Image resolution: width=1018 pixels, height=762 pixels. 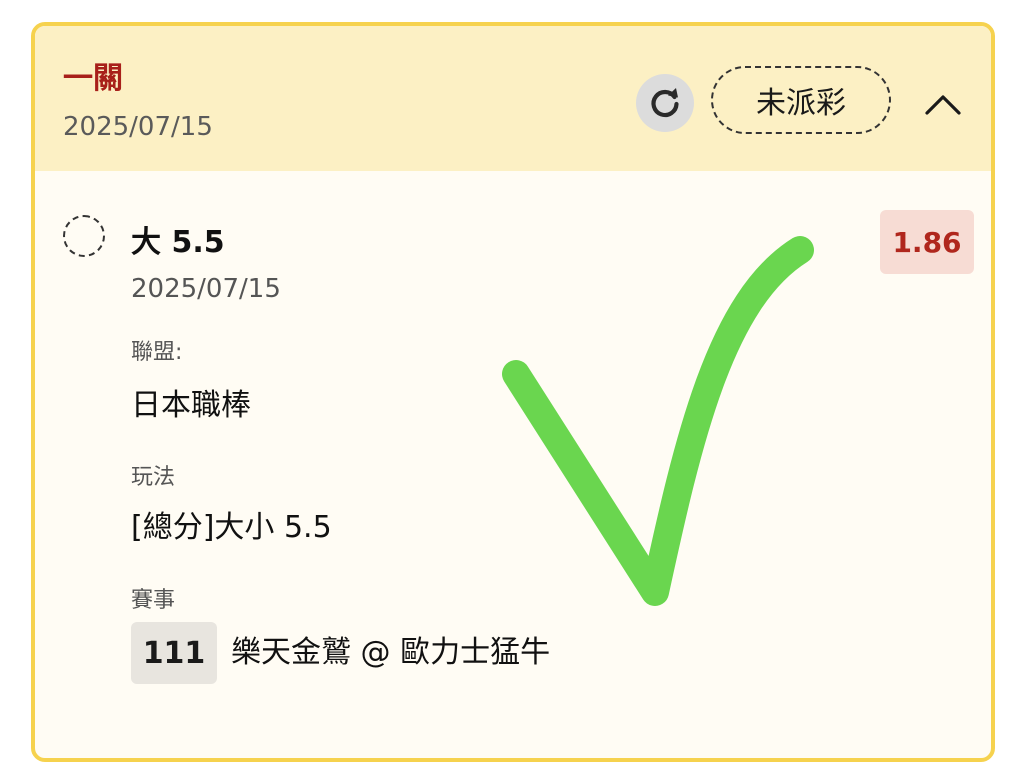 I want to click on chevron-up-icon, so click(x=943, y=105).